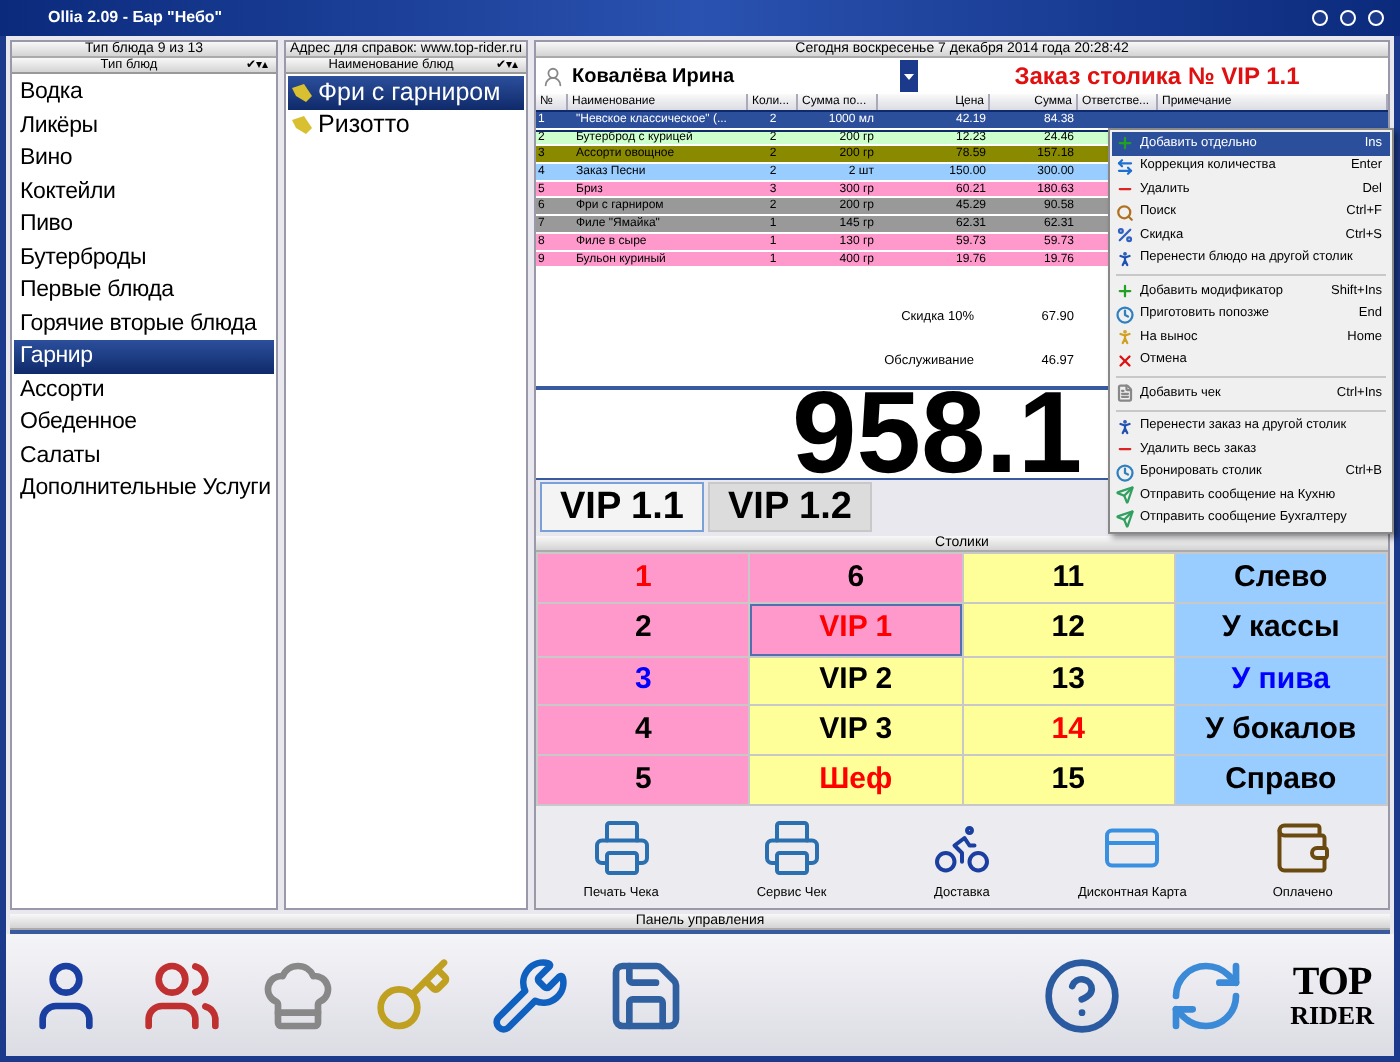 The image size is (1400, 1062). What do you see at coordinates (937, 434) in the screenshot?
I see `order-total: 958.1` at bounding box center [937, 434].